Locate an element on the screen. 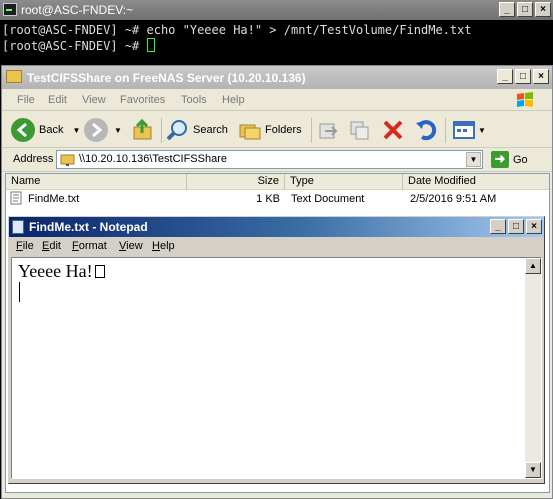 The height and width of the screenshot is (499, 553). terminal-cursor is located at coordinates (150, 45).